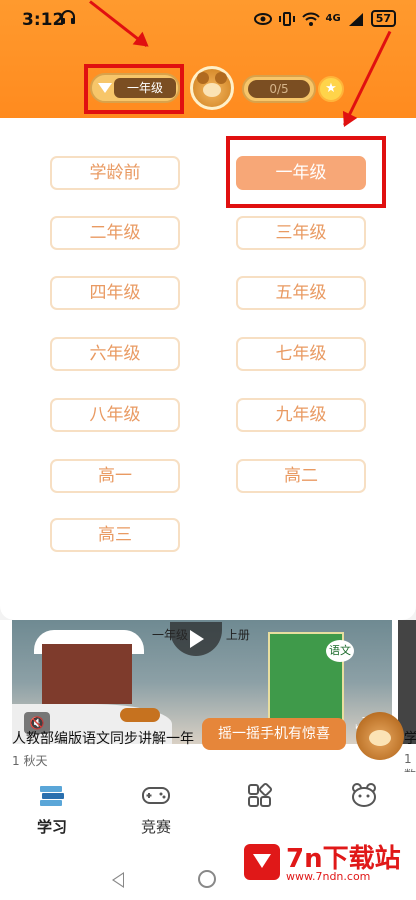 The image size is (416, 900). I want to click on course-title: 人教部编版语文同步讲解一年, so click(103, 738).